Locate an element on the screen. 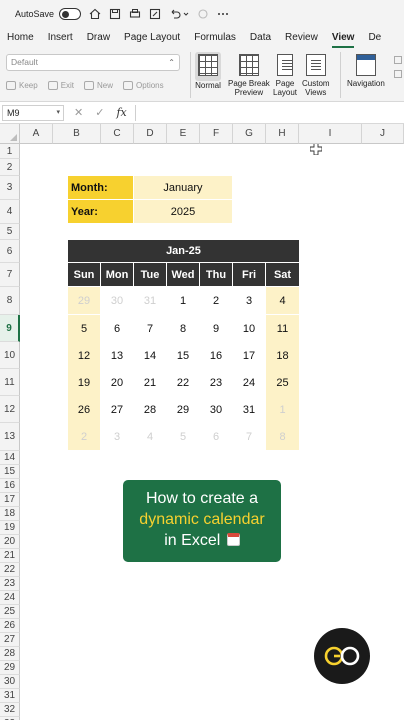 This screenshot has width=404, height=720. gridlines-checkbox is located at coordinates (398, 60).